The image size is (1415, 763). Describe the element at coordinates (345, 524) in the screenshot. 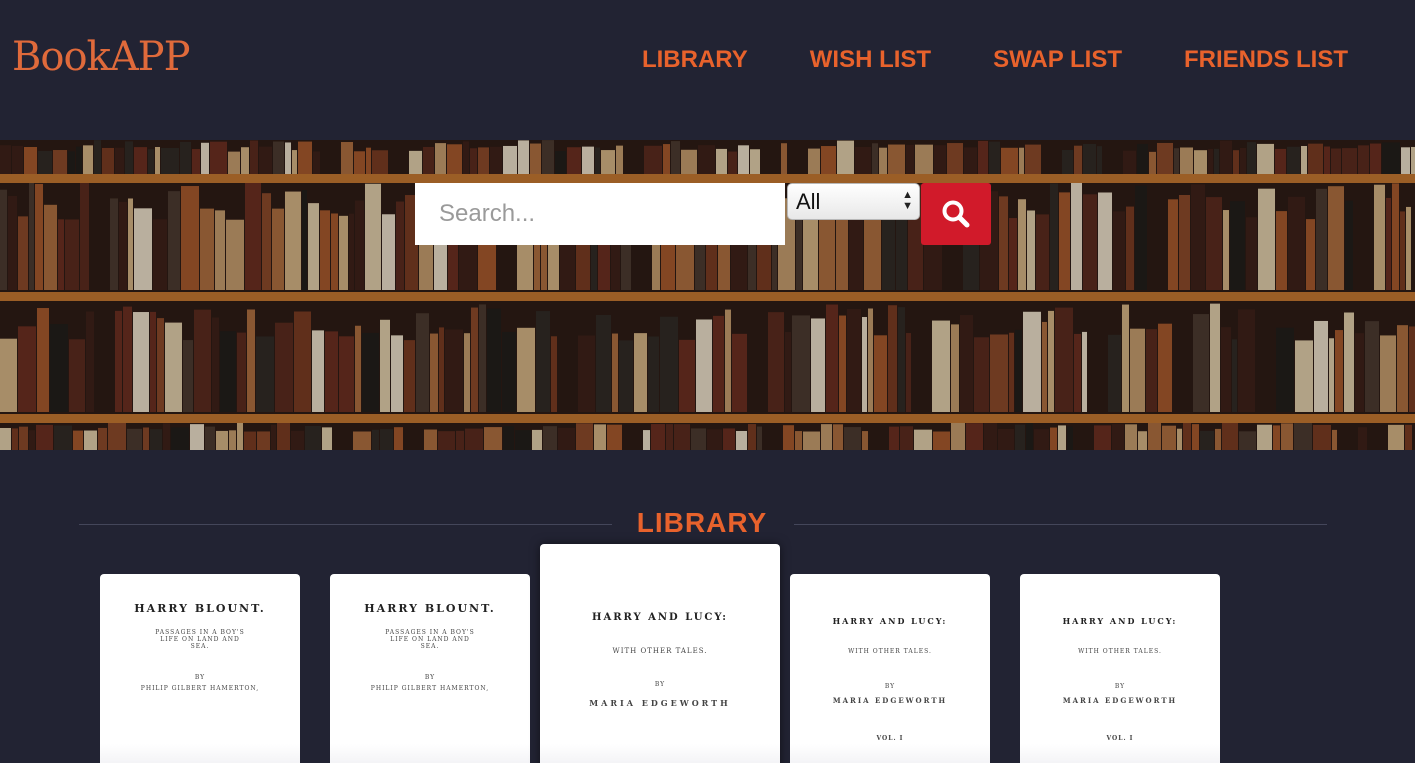

I see `section-divider-left` at that location.